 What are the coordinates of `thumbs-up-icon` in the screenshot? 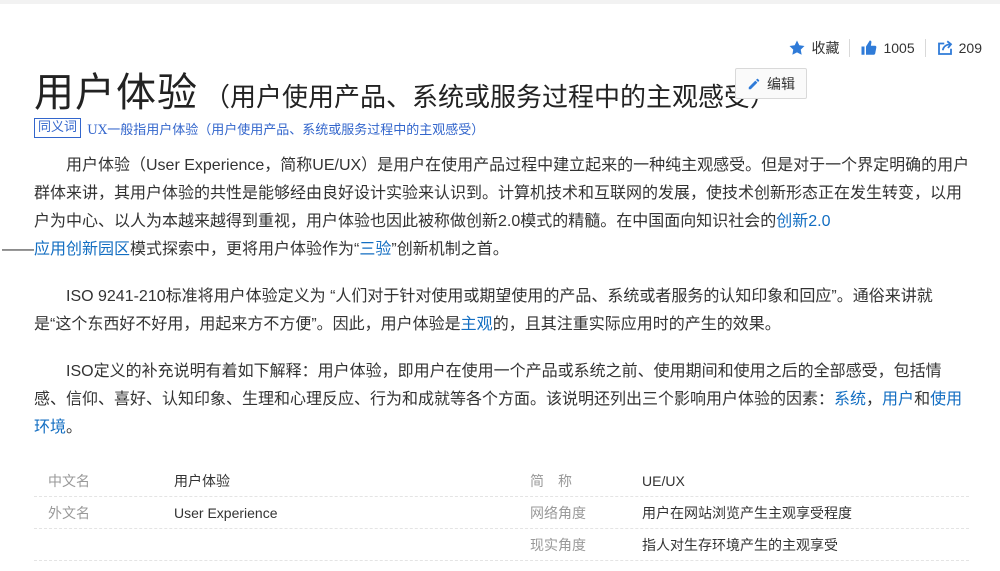 It's located at (869, 47).